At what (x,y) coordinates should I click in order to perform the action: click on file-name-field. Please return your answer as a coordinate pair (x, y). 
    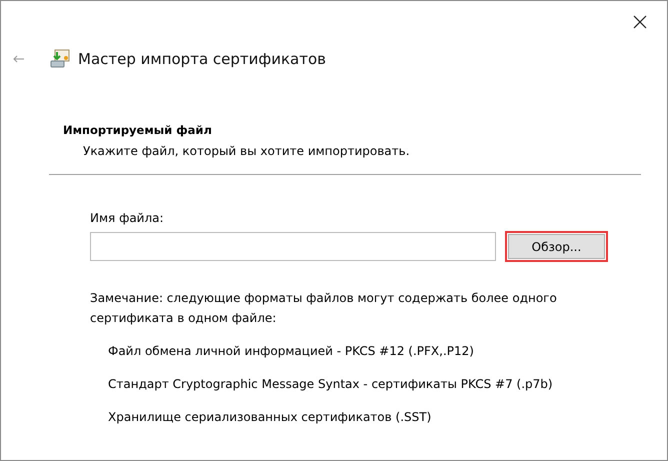
    Looking at the image, I should click on (293, 246).